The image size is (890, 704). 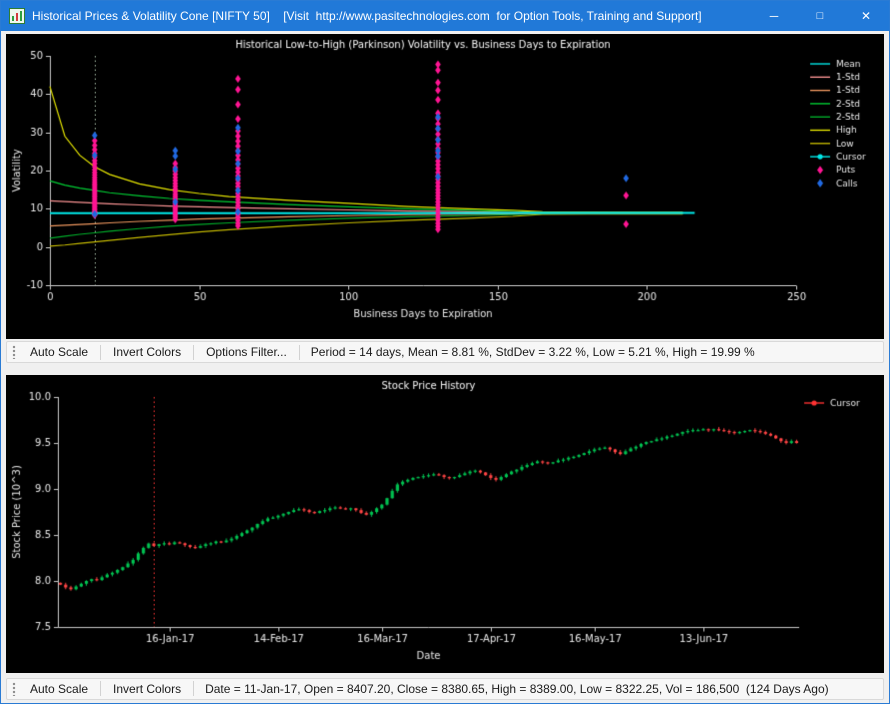 What do you see at coordinates (147, 689) in the screenshot?
I see `invert-colors-button-bottom: Invert Colors` at bounding box center [147, 689].